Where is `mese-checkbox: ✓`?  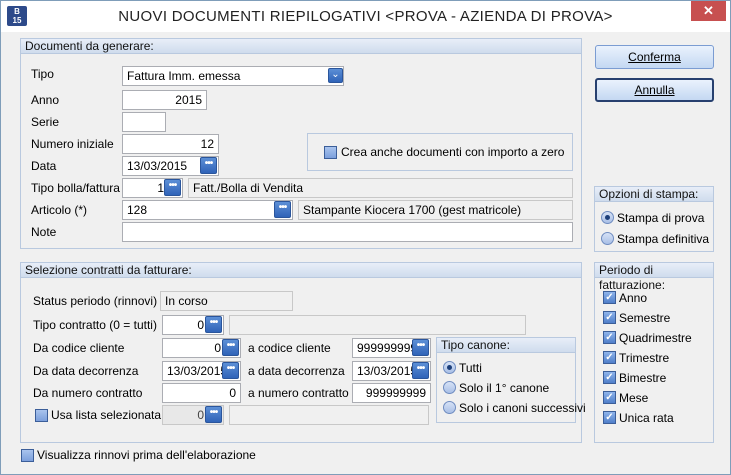 mese-checkbox: ✓ is located at coordinates (609, 397).